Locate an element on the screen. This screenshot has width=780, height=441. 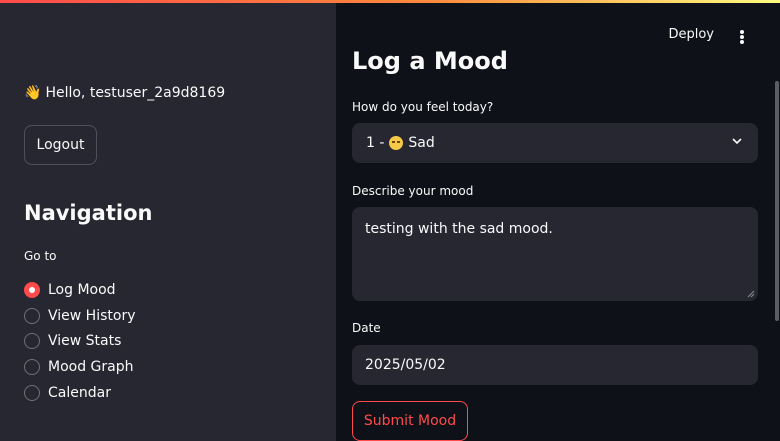
date-value: 2025/05/02 is located at coordinates (405, 365).